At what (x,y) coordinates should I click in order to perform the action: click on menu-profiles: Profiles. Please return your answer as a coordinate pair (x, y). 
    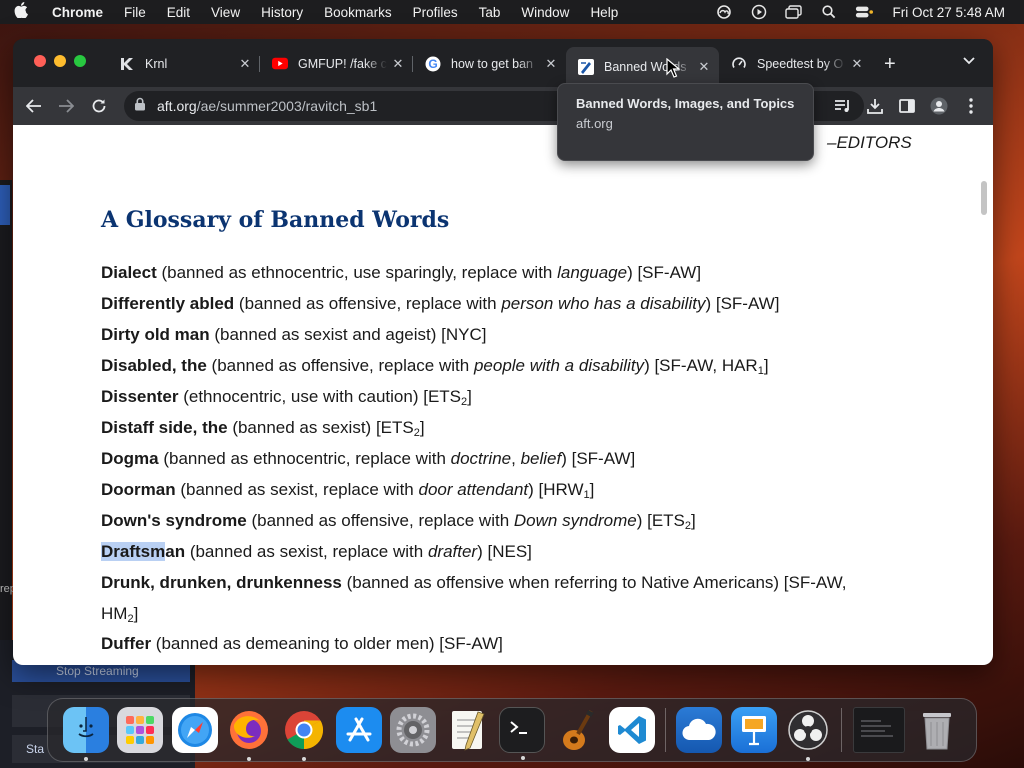
    Looking at the image, I should click on (435, 12).